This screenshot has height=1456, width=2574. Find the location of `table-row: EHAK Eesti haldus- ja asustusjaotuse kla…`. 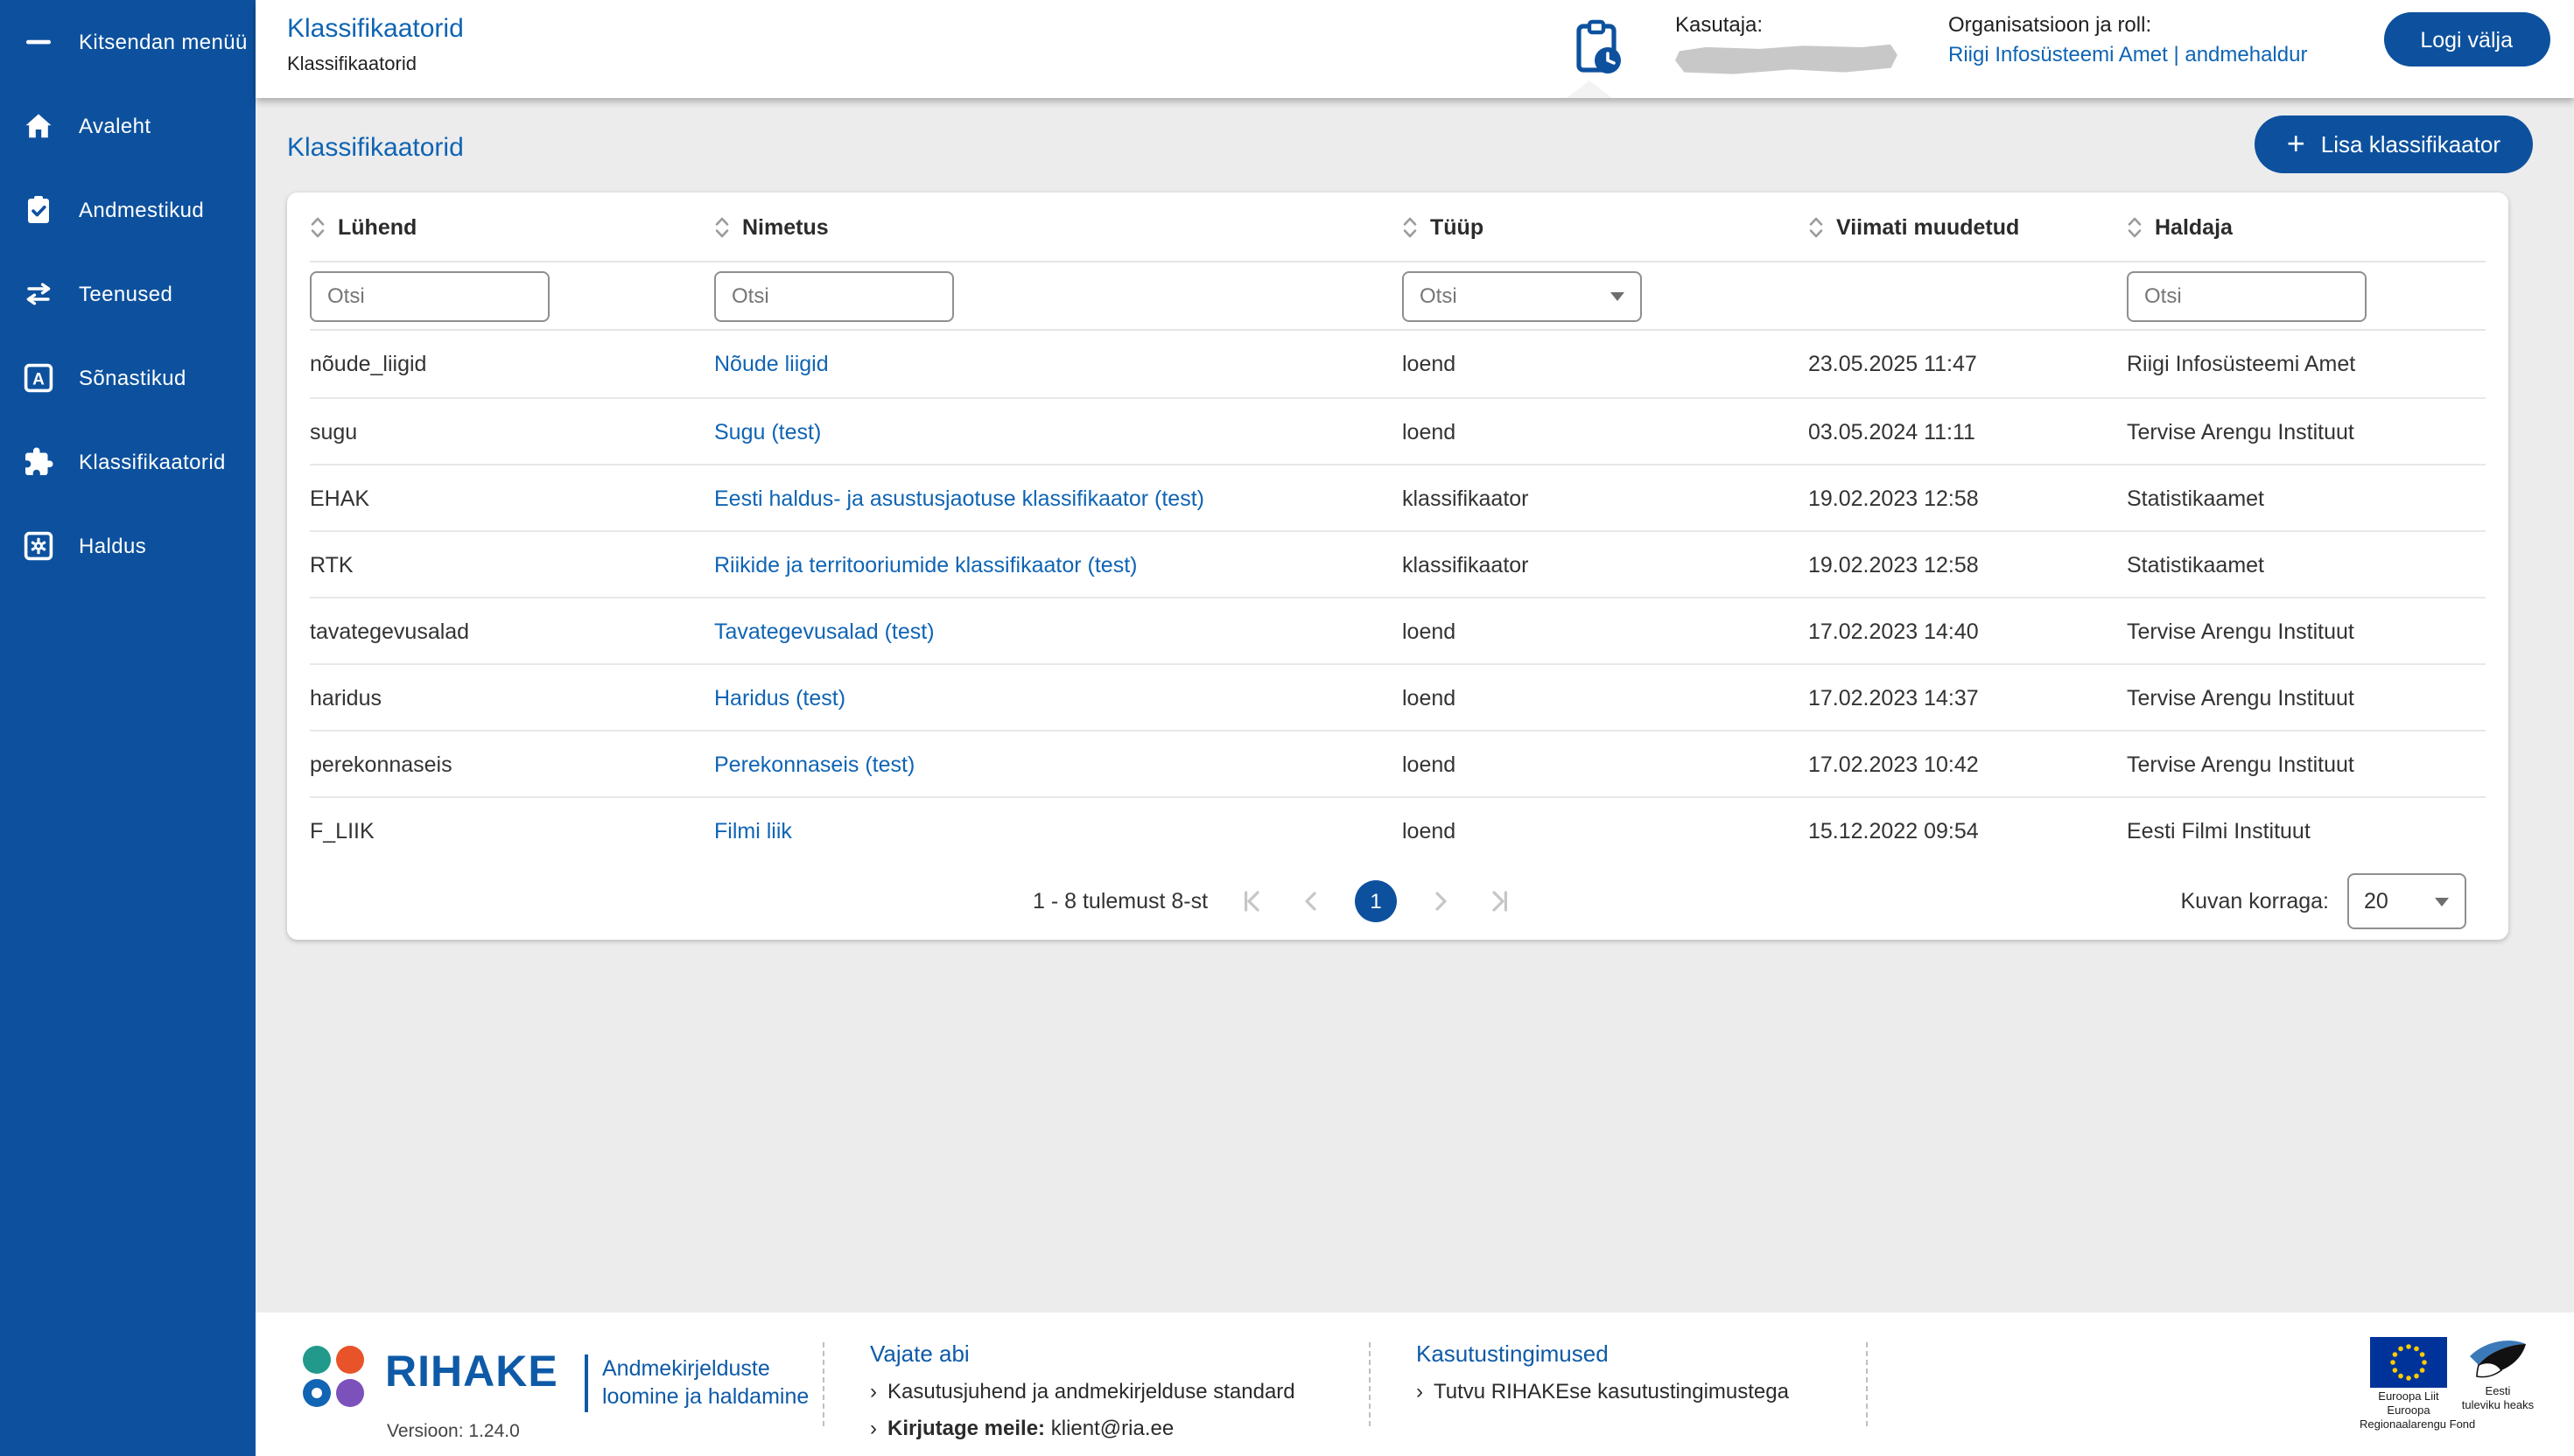

table-row: EHAK Eesti haldus- ja asustusjaotuse kla… is located at coordinates (1397, 497).